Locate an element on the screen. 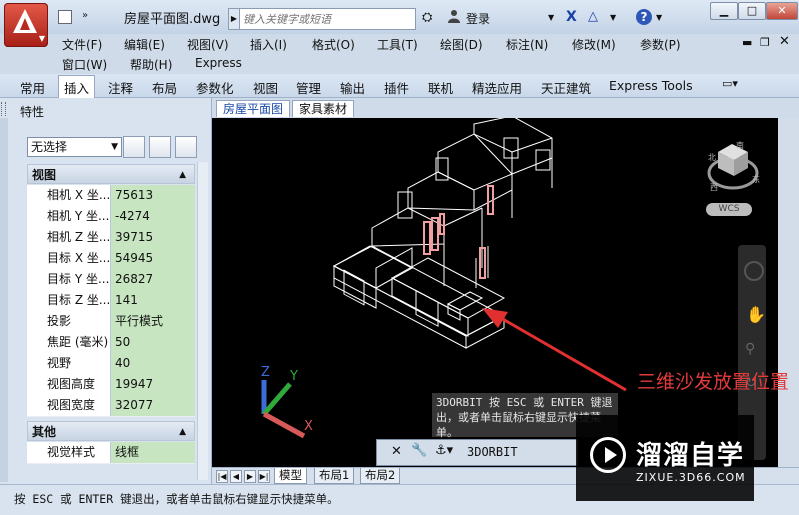 Image resolution: width=799 pixels, height=515 pixels. search-box: ▶ is located at coordinates (322, 19).